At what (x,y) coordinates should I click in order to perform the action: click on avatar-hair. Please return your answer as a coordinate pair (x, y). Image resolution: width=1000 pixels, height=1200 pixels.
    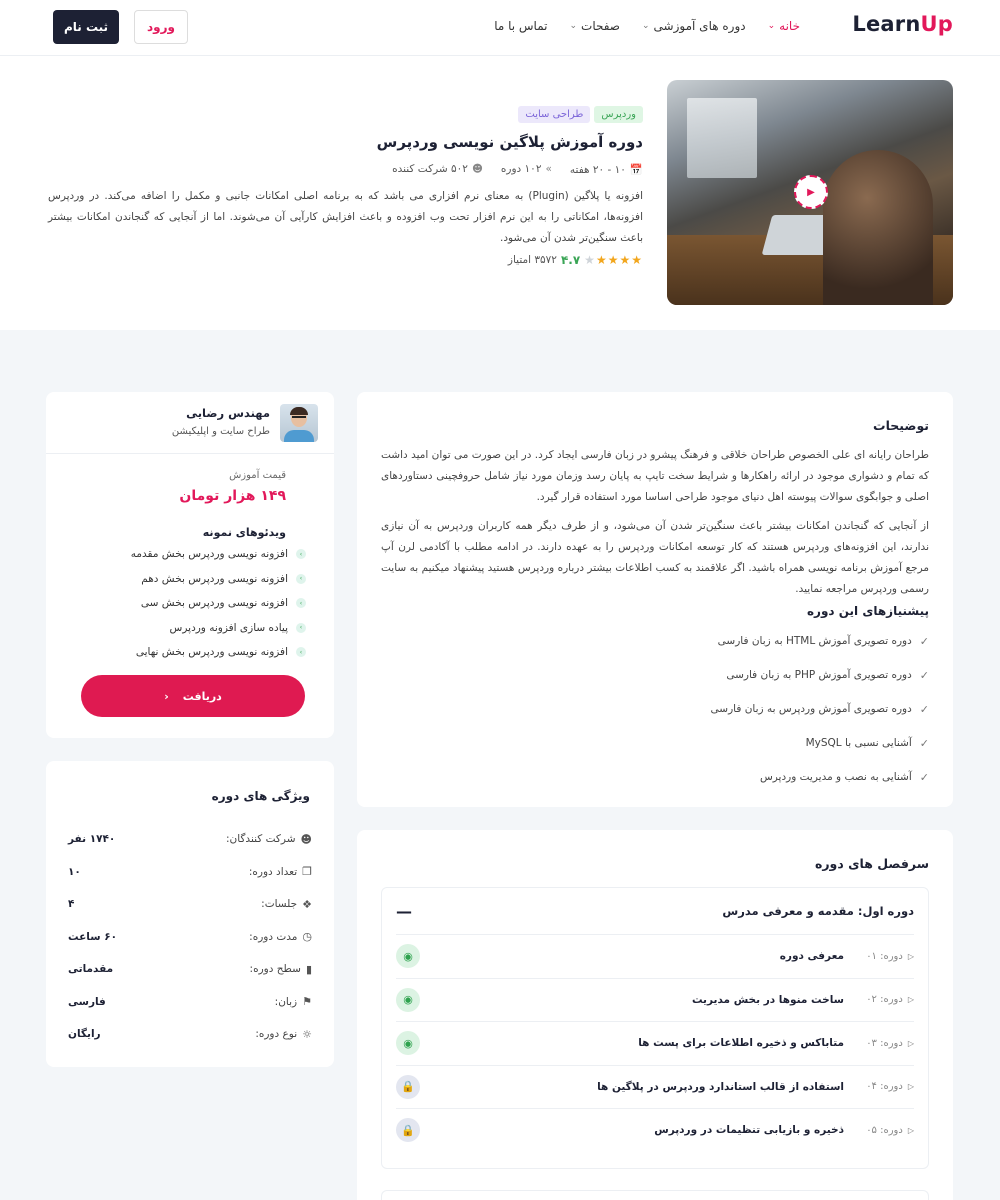
    Looking at the image, I should click on (299, 411).